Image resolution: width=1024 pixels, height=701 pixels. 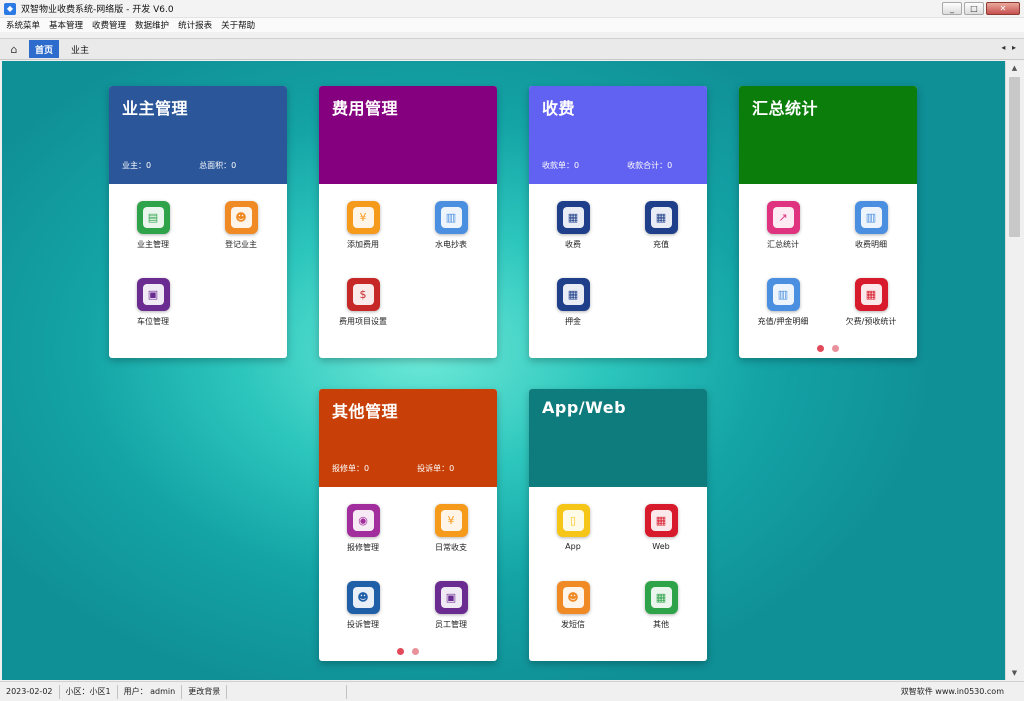 What do you see at coordinates (952, 8) in the screenshot?
I see `minimize-button: _` at bounding box center [952, 8].